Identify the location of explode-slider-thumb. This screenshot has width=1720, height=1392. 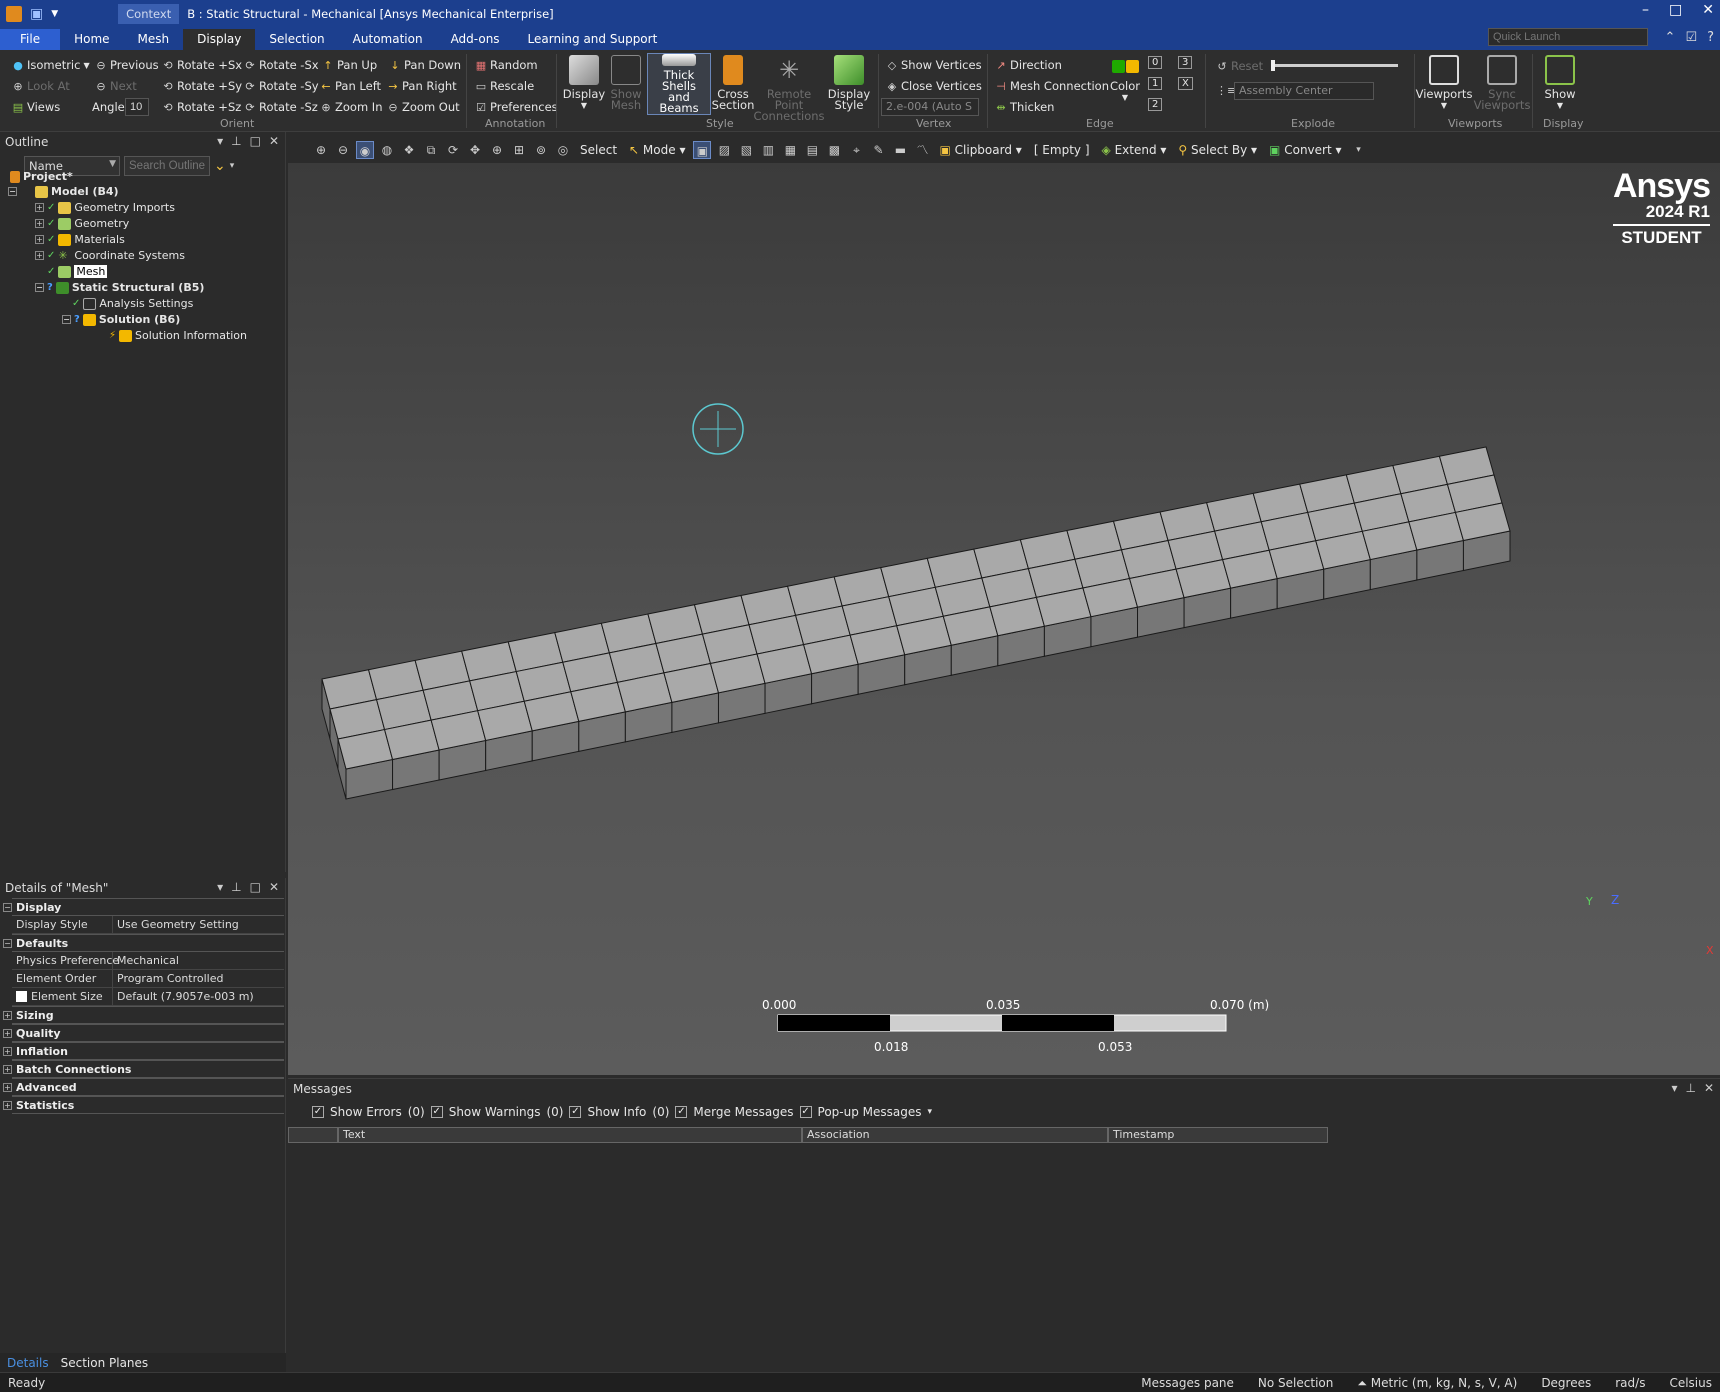
(1273, 65).